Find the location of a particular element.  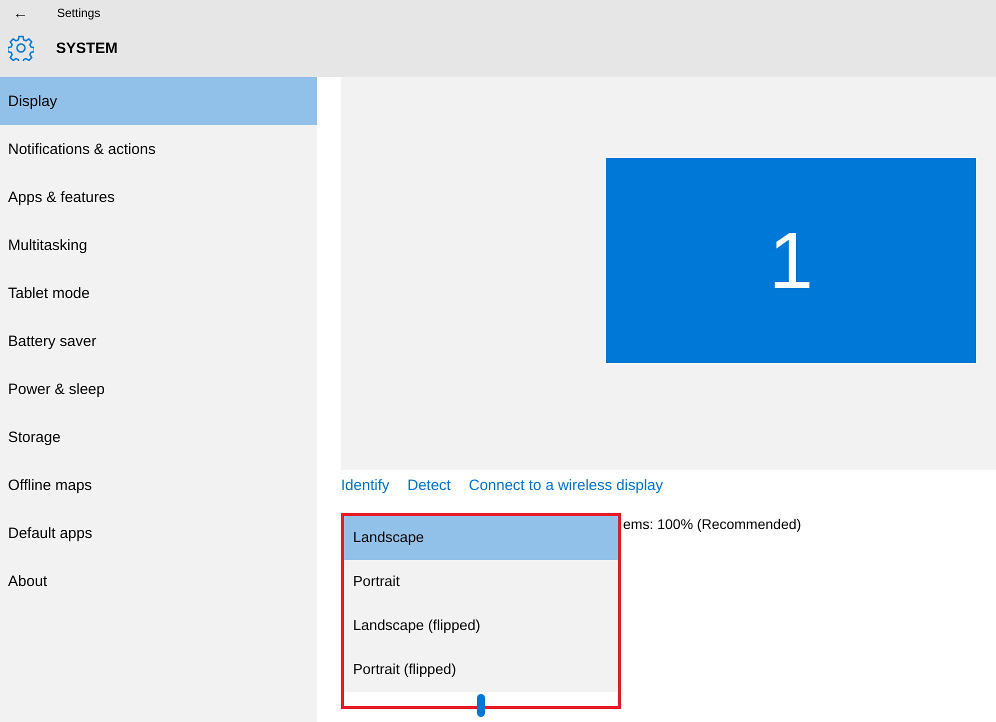

sidebar-item: Tablet mode is located at coordinates (158, 293).